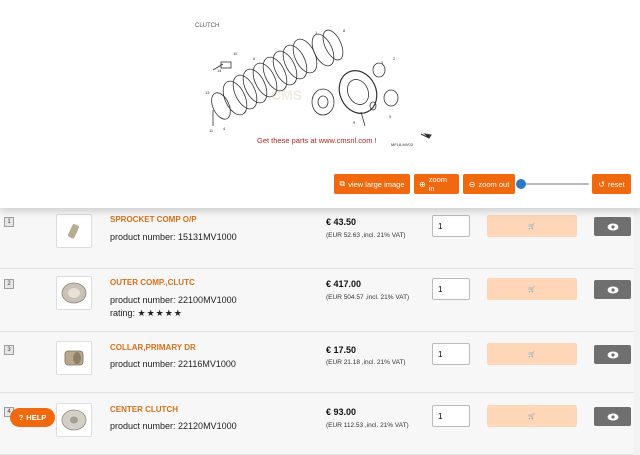  What do you see at coordinates (342, 183) in the screenshot?
I see `external-link-icon: ⧉` at bounding box center [342, 183].